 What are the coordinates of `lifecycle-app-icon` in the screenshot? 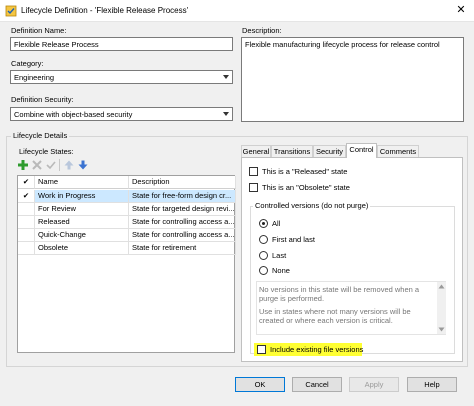 It's located at (11, 11).